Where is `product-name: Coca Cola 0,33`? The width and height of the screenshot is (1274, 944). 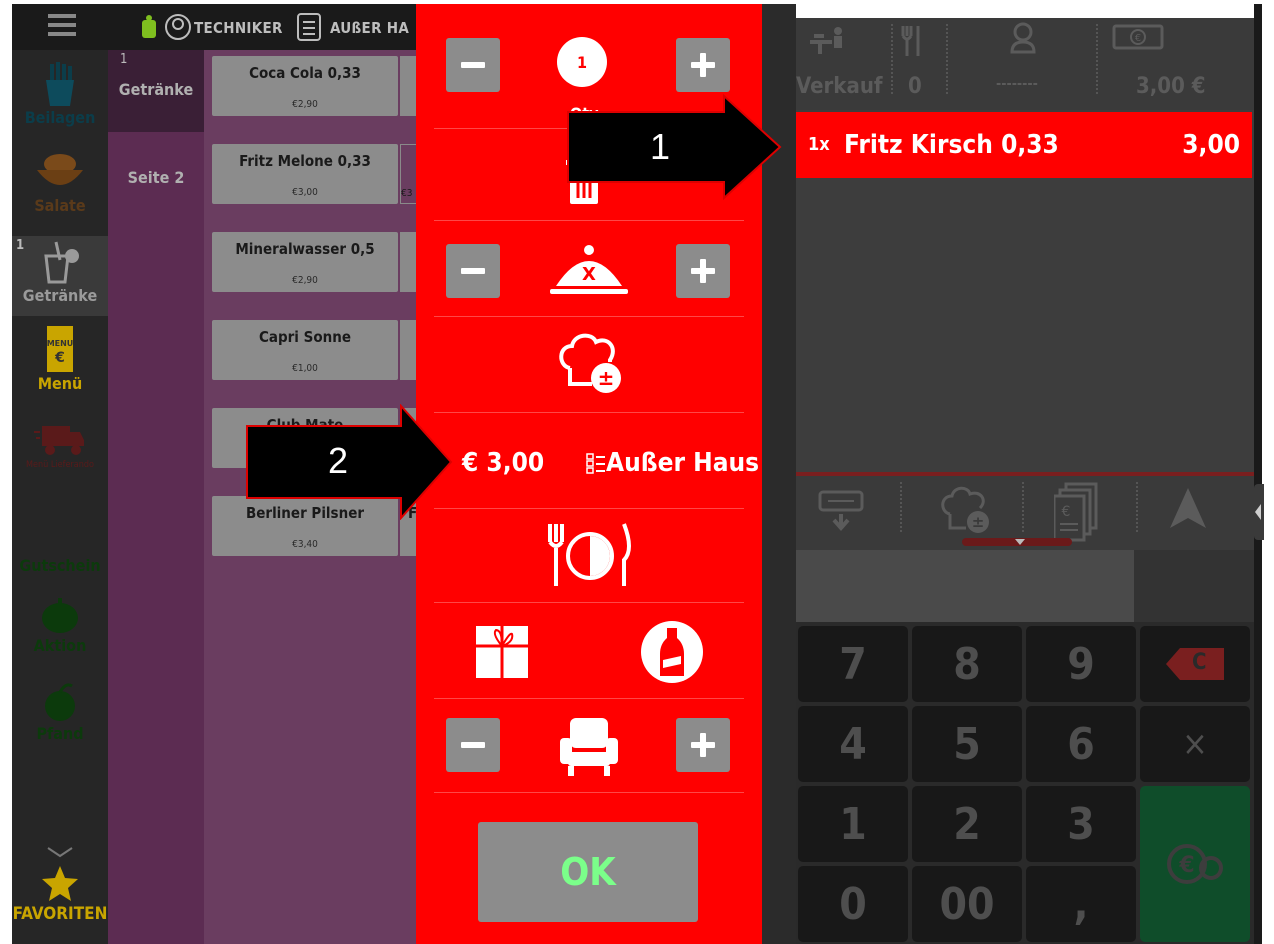 product-name: Coca Cola 0,33 is located at coordinates (305, 73).